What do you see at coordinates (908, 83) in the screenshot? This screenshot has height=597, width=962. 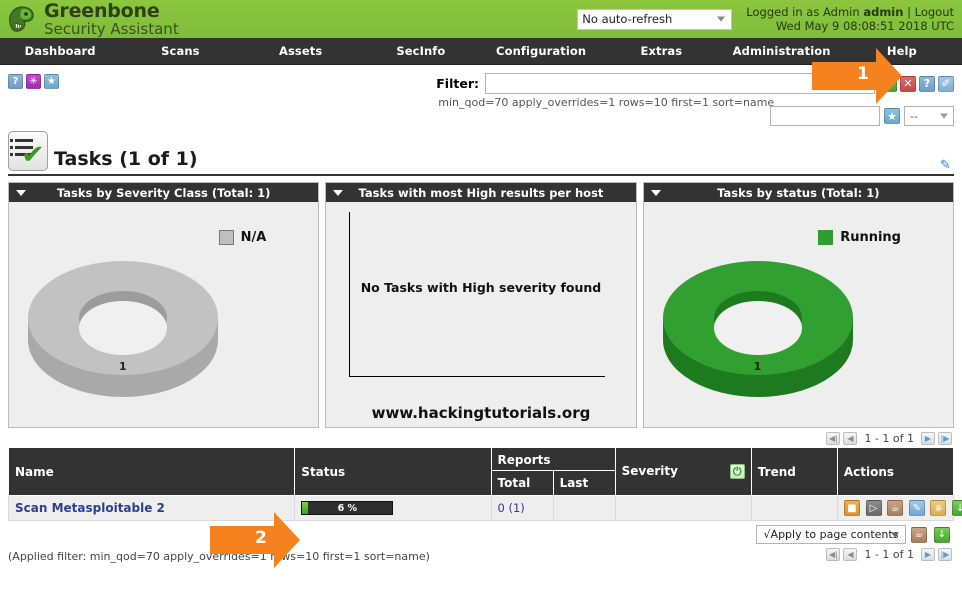 I see `reset-filter-icon: ✕` at bounding box center [908, 83].